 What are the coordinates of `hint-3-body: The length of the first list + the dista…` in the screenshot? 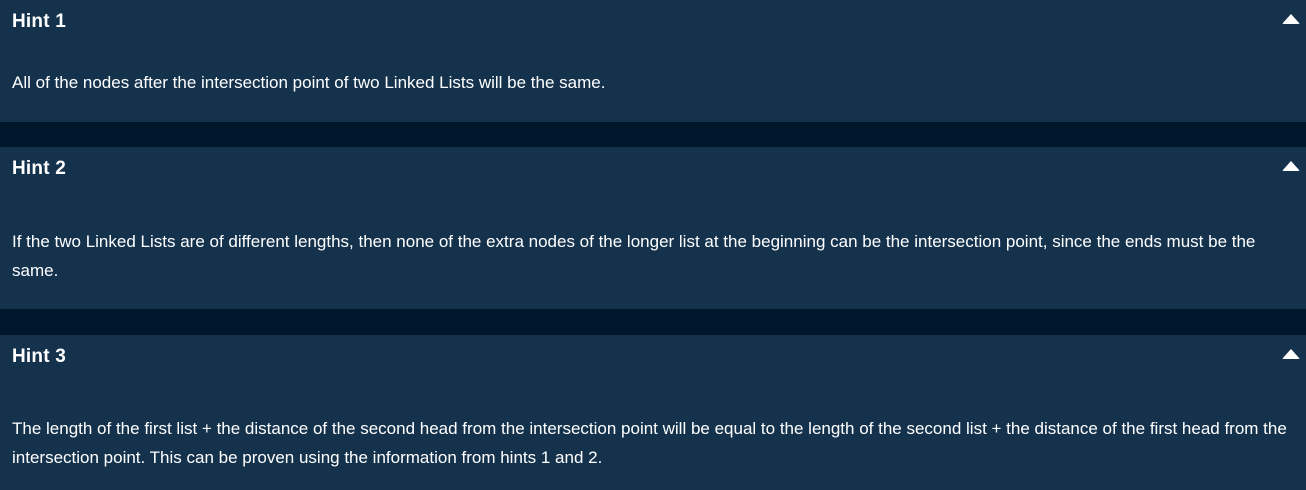 It's located at (649, 443).